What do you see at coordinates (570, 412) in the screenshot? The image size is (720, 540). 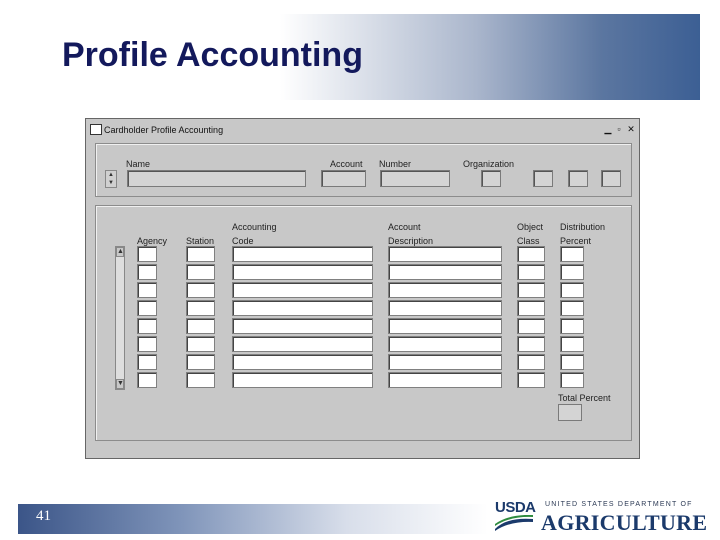 I see `total-percent-field` at bounding box center [570, 412].